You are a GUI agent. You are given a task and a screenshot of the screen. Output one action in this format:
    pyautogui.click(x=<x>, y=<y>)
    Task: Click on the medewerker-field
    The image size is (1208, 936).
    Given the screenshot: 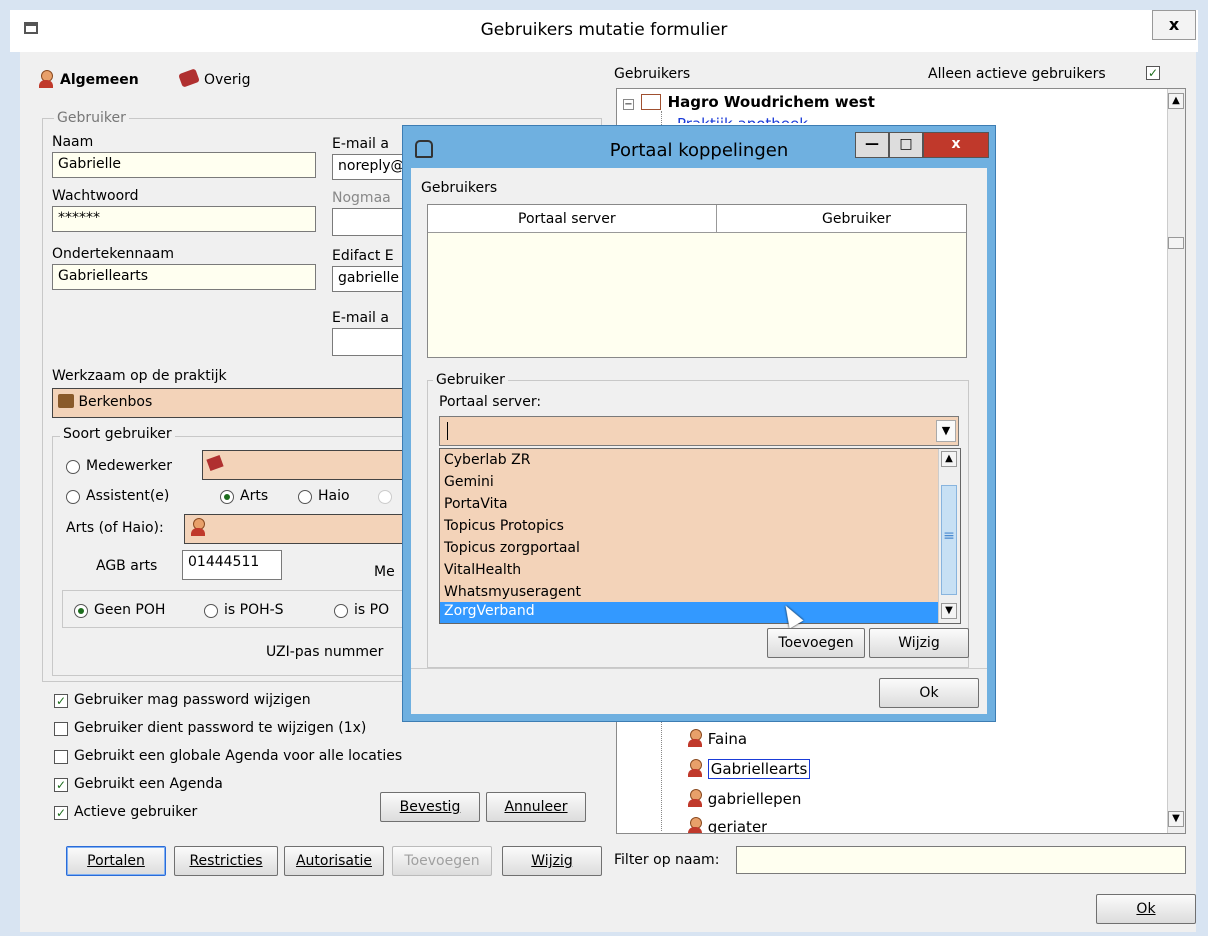 What is the action you would take?
    pyautogui.click(x=307, y=465)
    